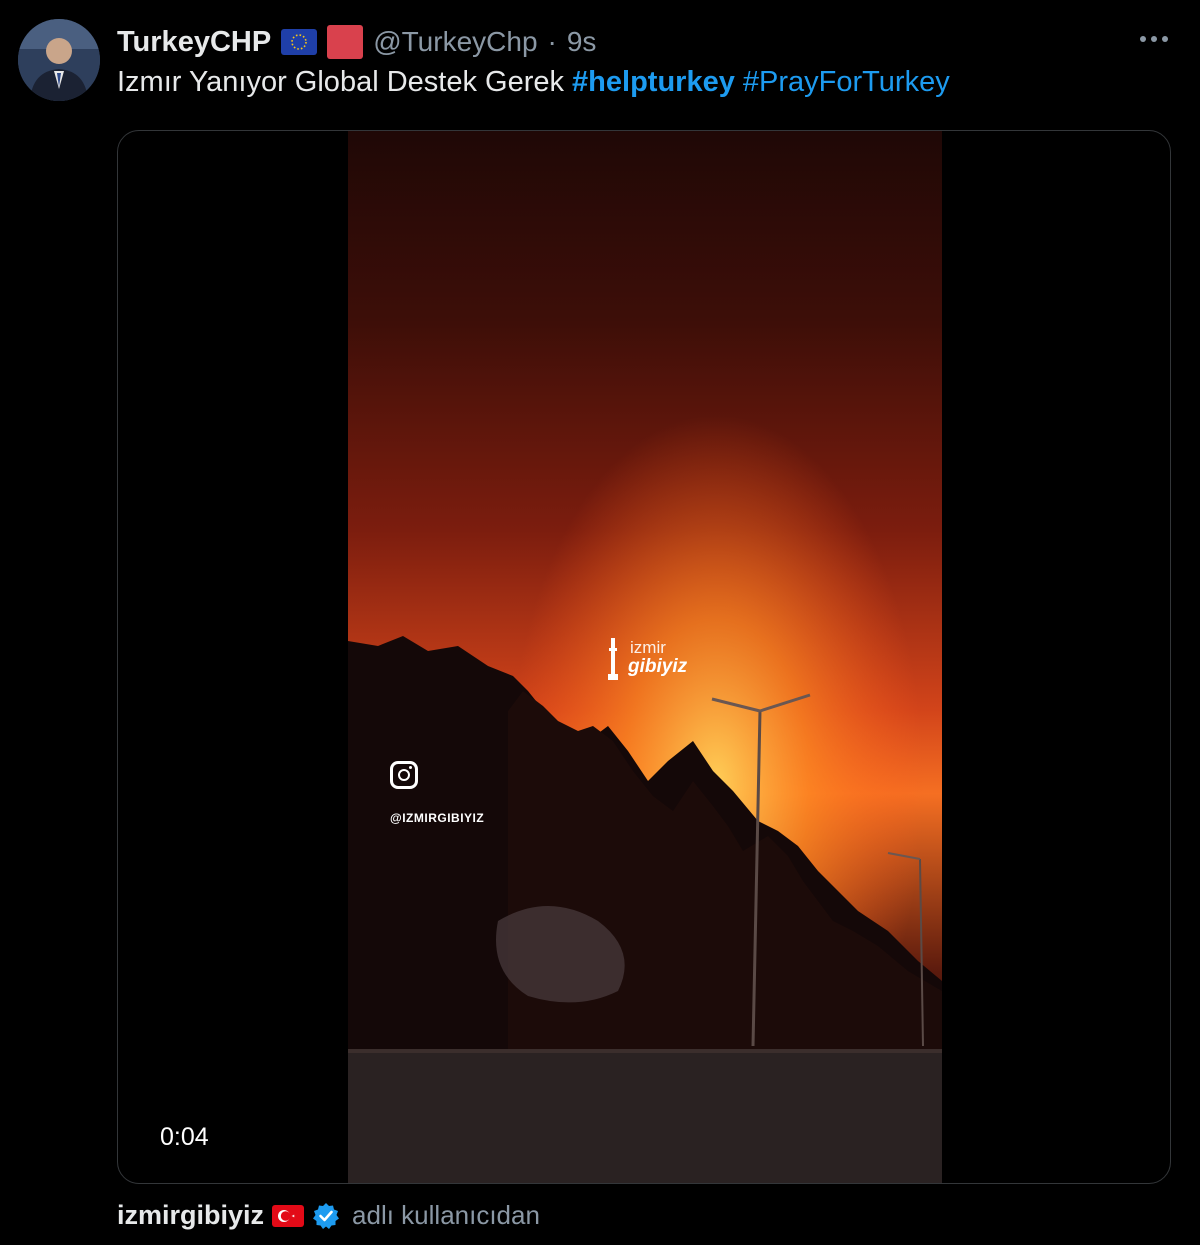 This screenshot has width=1200, height=1245. I want to click on red-square-icon, so click(345, 42).